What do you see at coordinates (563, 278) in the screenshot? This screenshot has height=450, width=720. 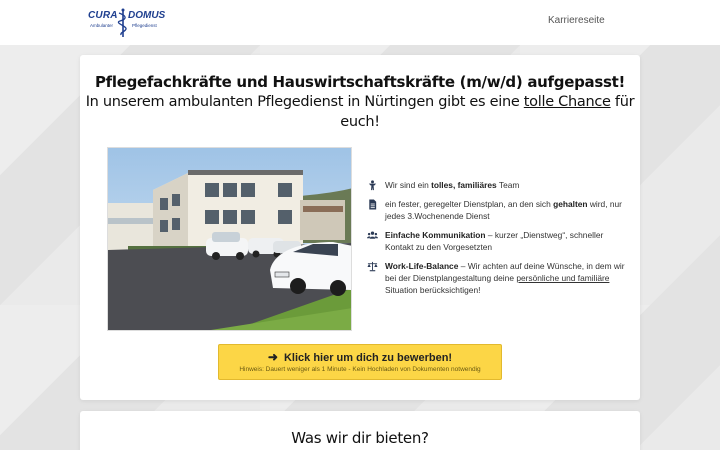 I see `feature-4-underlined: persönliche und familiäre` at bounding box center [563, 278].